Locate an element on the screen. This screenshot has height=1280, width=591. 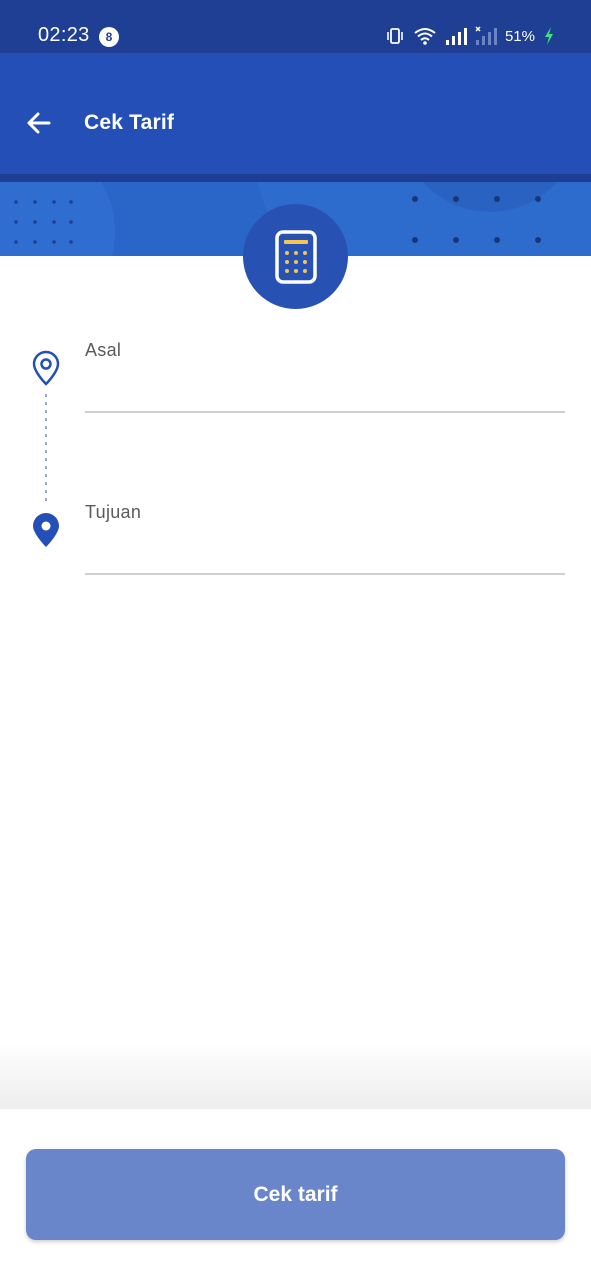
status-time: 02:23 is located at coordinates (64, 35).